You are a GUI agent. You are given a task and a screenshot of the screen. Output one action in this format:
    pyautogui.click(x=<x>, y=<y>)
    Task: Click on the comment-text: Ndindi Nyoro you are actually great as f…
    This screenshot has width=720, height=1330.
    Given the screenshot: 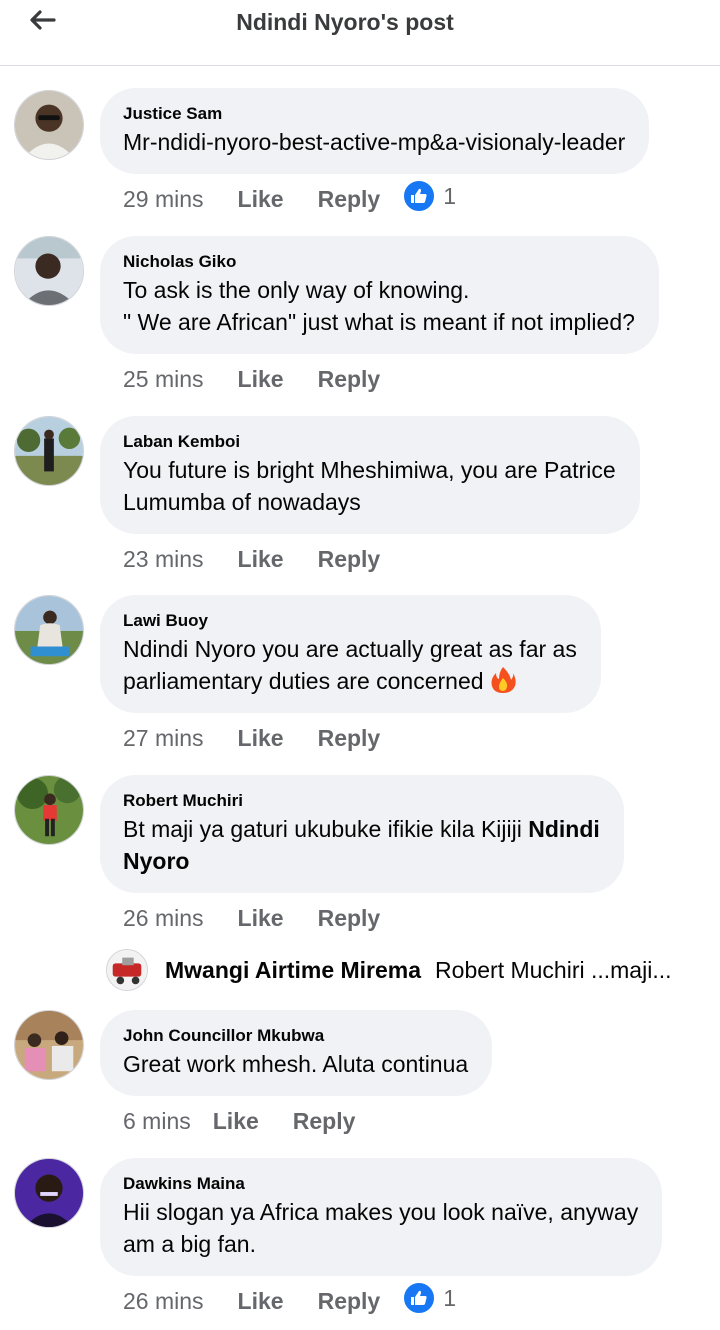 What is the action you would take?
    pyautogui.click(x=350, y=649)
    